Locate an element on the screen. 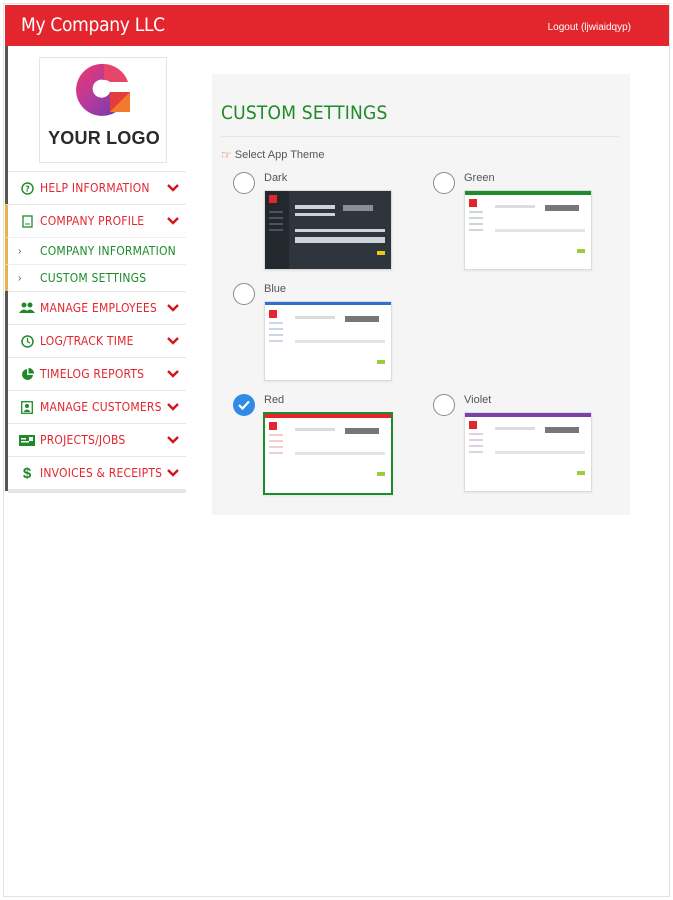  top-bar: My Company LLC Logout (ljwiaidqyp) is located at coordinates (337, 25).